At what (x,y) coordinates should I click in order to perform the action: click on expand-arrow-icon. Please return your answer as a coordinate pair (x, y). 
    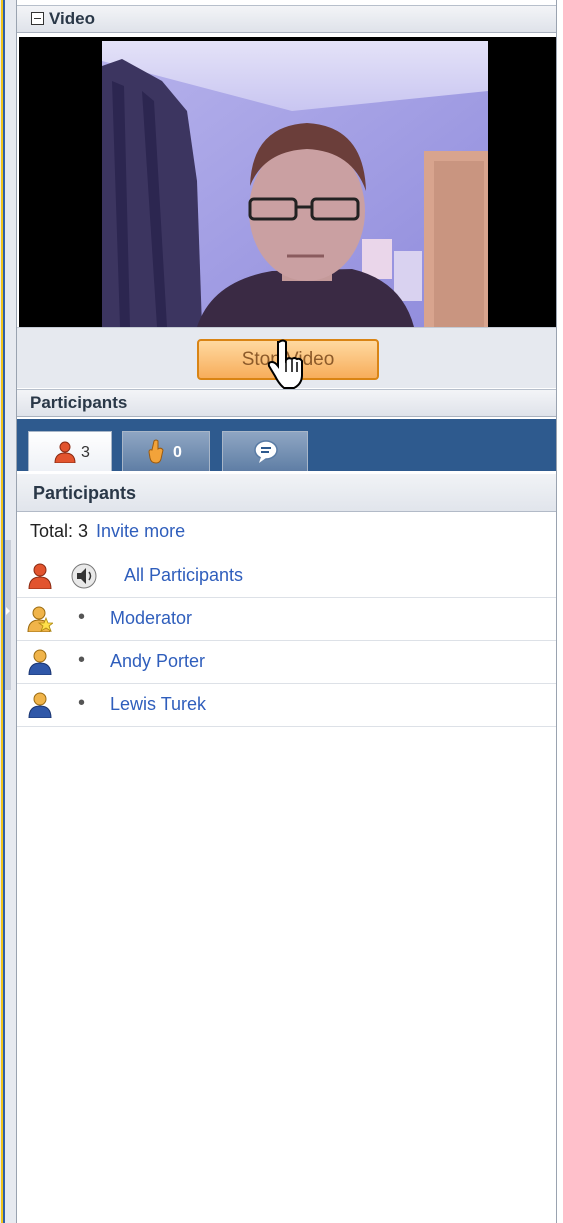
    Looking at the image, I should click on (8, 611).